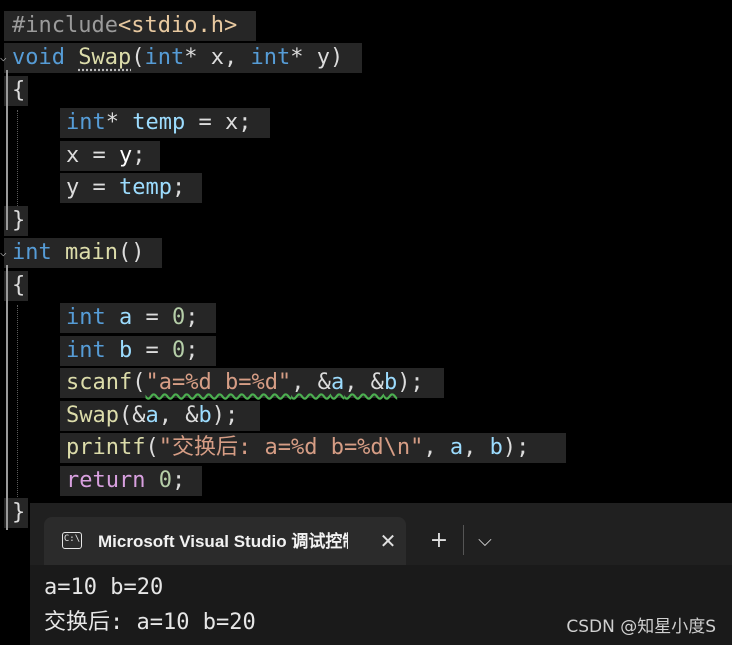  What do you see at coordinates (230, 25) in the screenshot?
I see `include-bracket: >` at bounding box center [230, 25].